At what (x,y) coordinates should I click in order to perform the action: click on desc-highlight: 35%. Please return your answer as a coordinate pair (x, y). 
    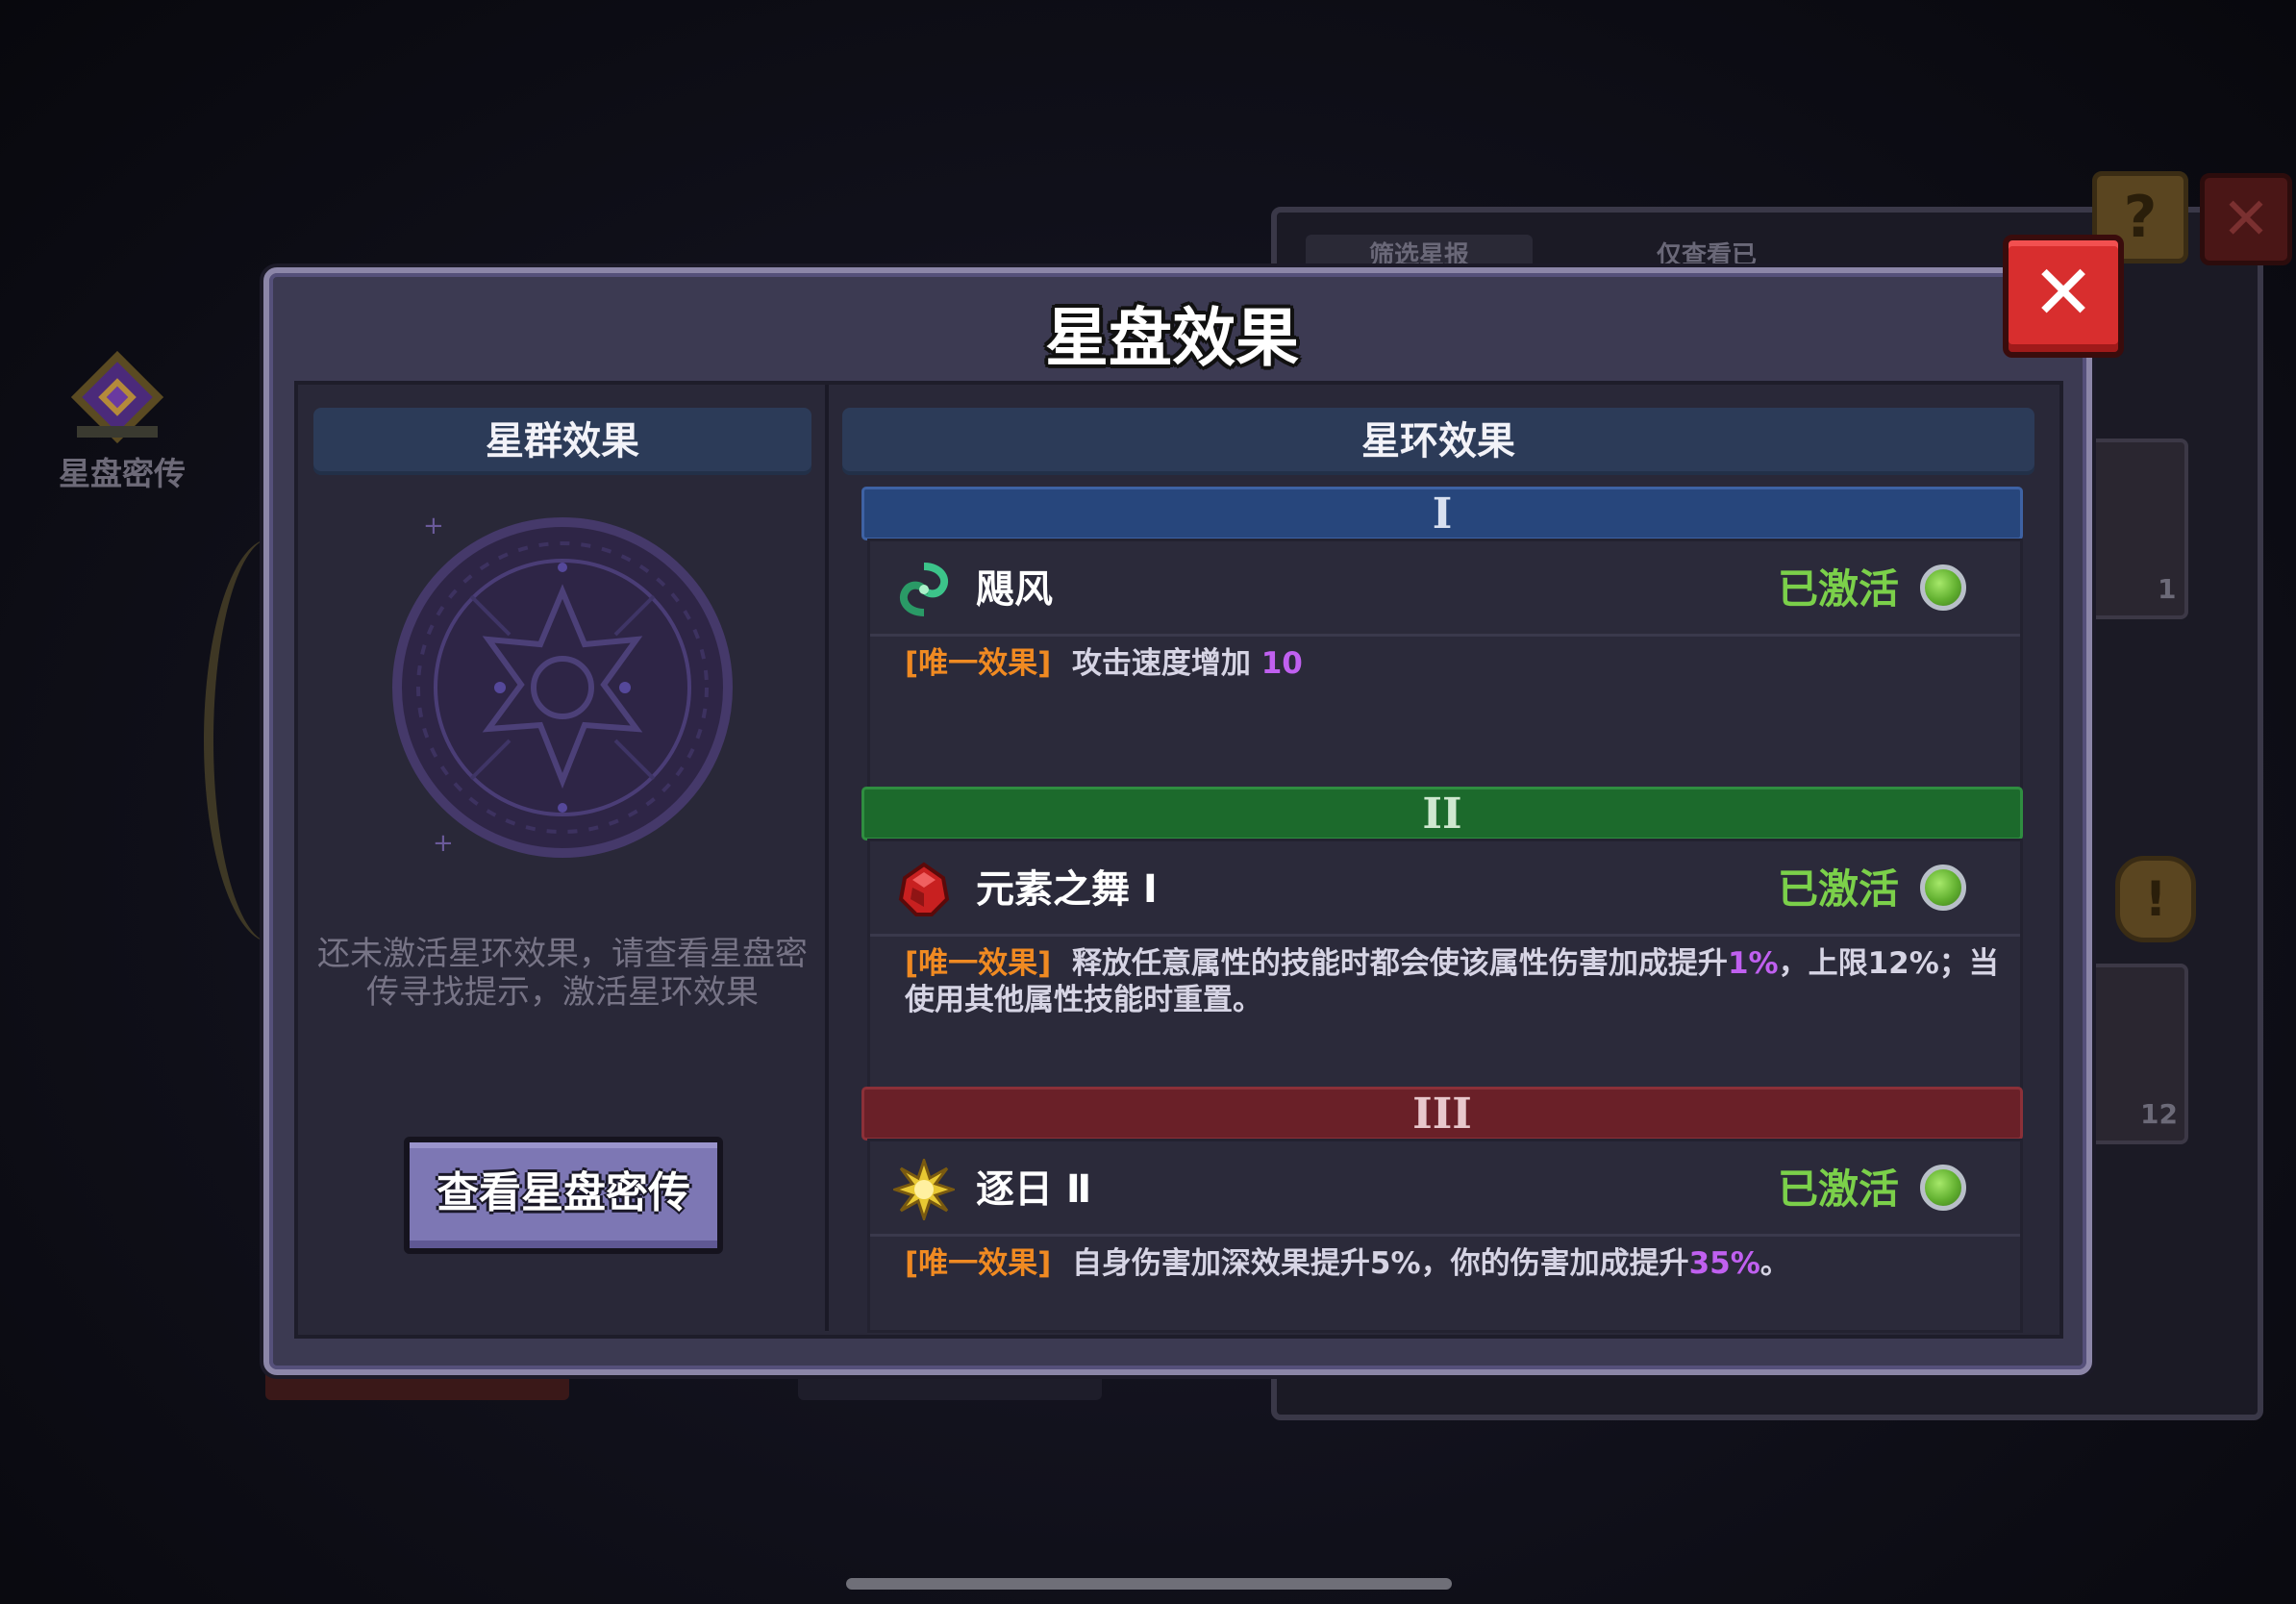
    Looking at the image, I should click on (1724, 1263).